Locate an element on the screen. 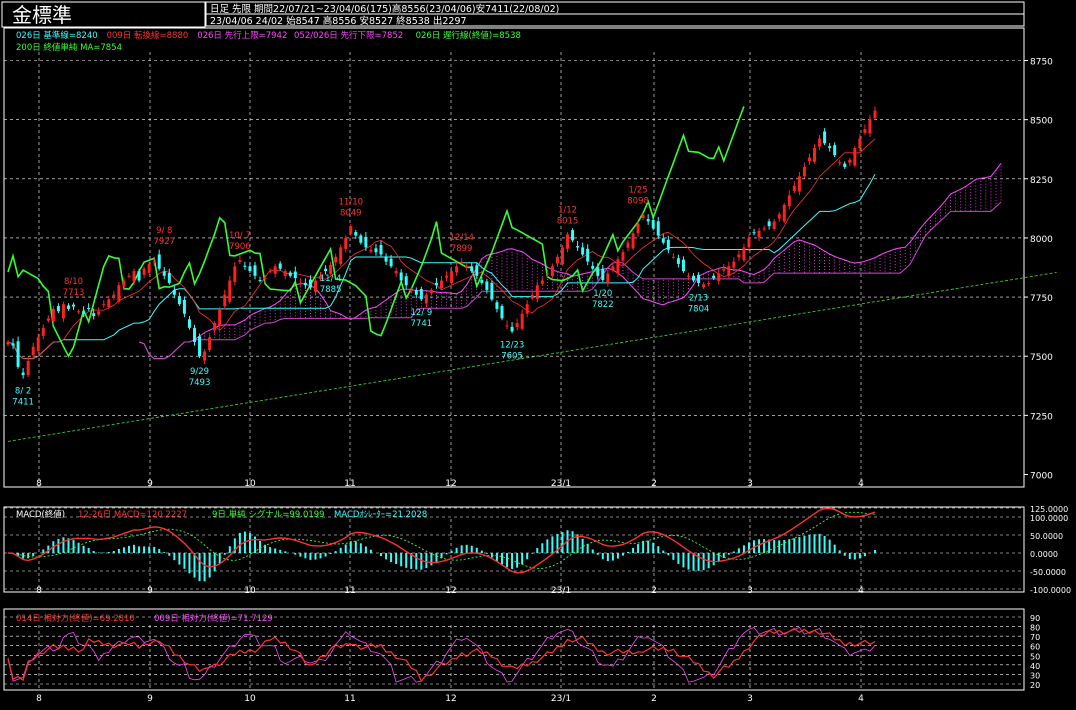 Image resolution: width=1076 pixels, height=710 pixels. price-xtick-label: 12 is located at coordinates (450, 484).